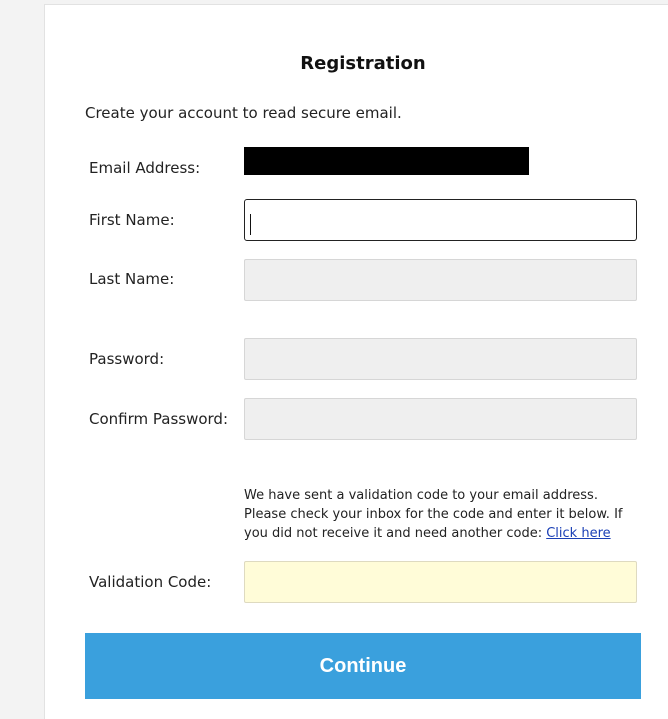 This screenshot has width=668, height=719. What do you see at coordinates (440, 419) in the screenshot?
I see `confirm-password-input` at bounding box center [440, 419].